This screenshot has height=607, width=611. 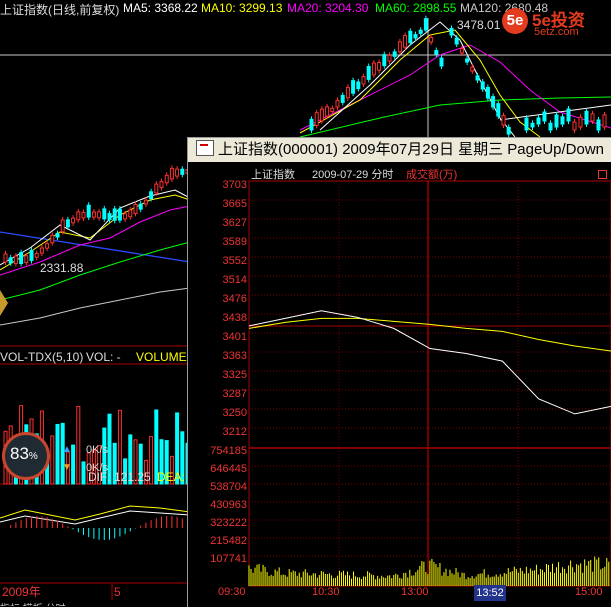 What do you see at coordinates (24, 453) in the screenshot?
I see `memory-percent: 83%` at bounding box center [24, 453].